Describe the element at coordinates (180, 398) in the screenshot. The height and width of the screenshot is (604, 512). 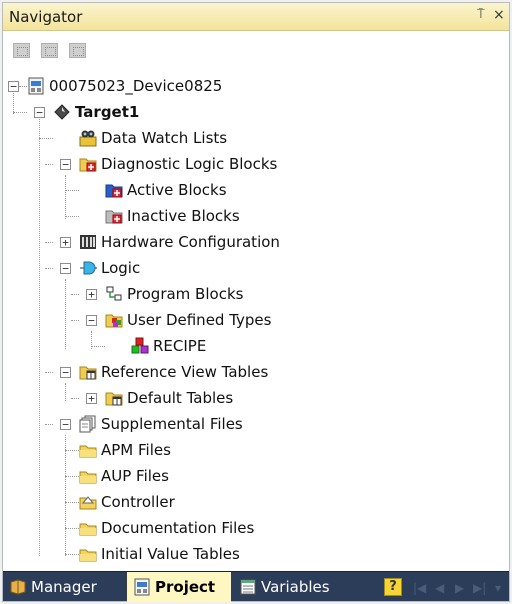
I see `tree-label: Default Tables` at that location.